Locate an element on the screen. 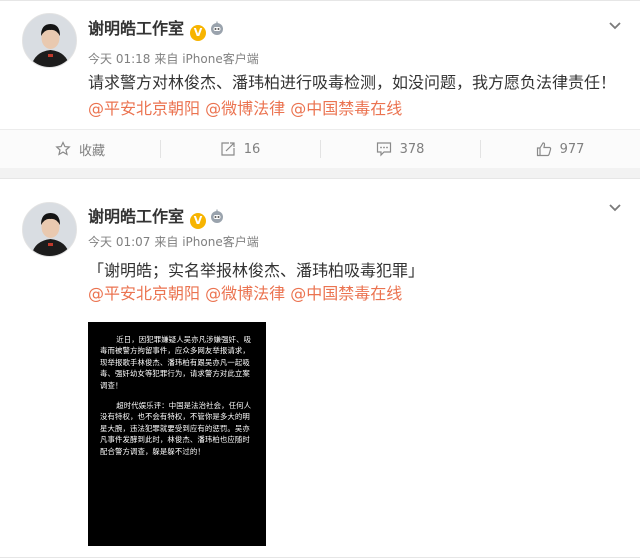 Image resolution: width=640 pixels, height=558 pixels. post-time: 今天 01:18 is located at coordinates (119, 59).